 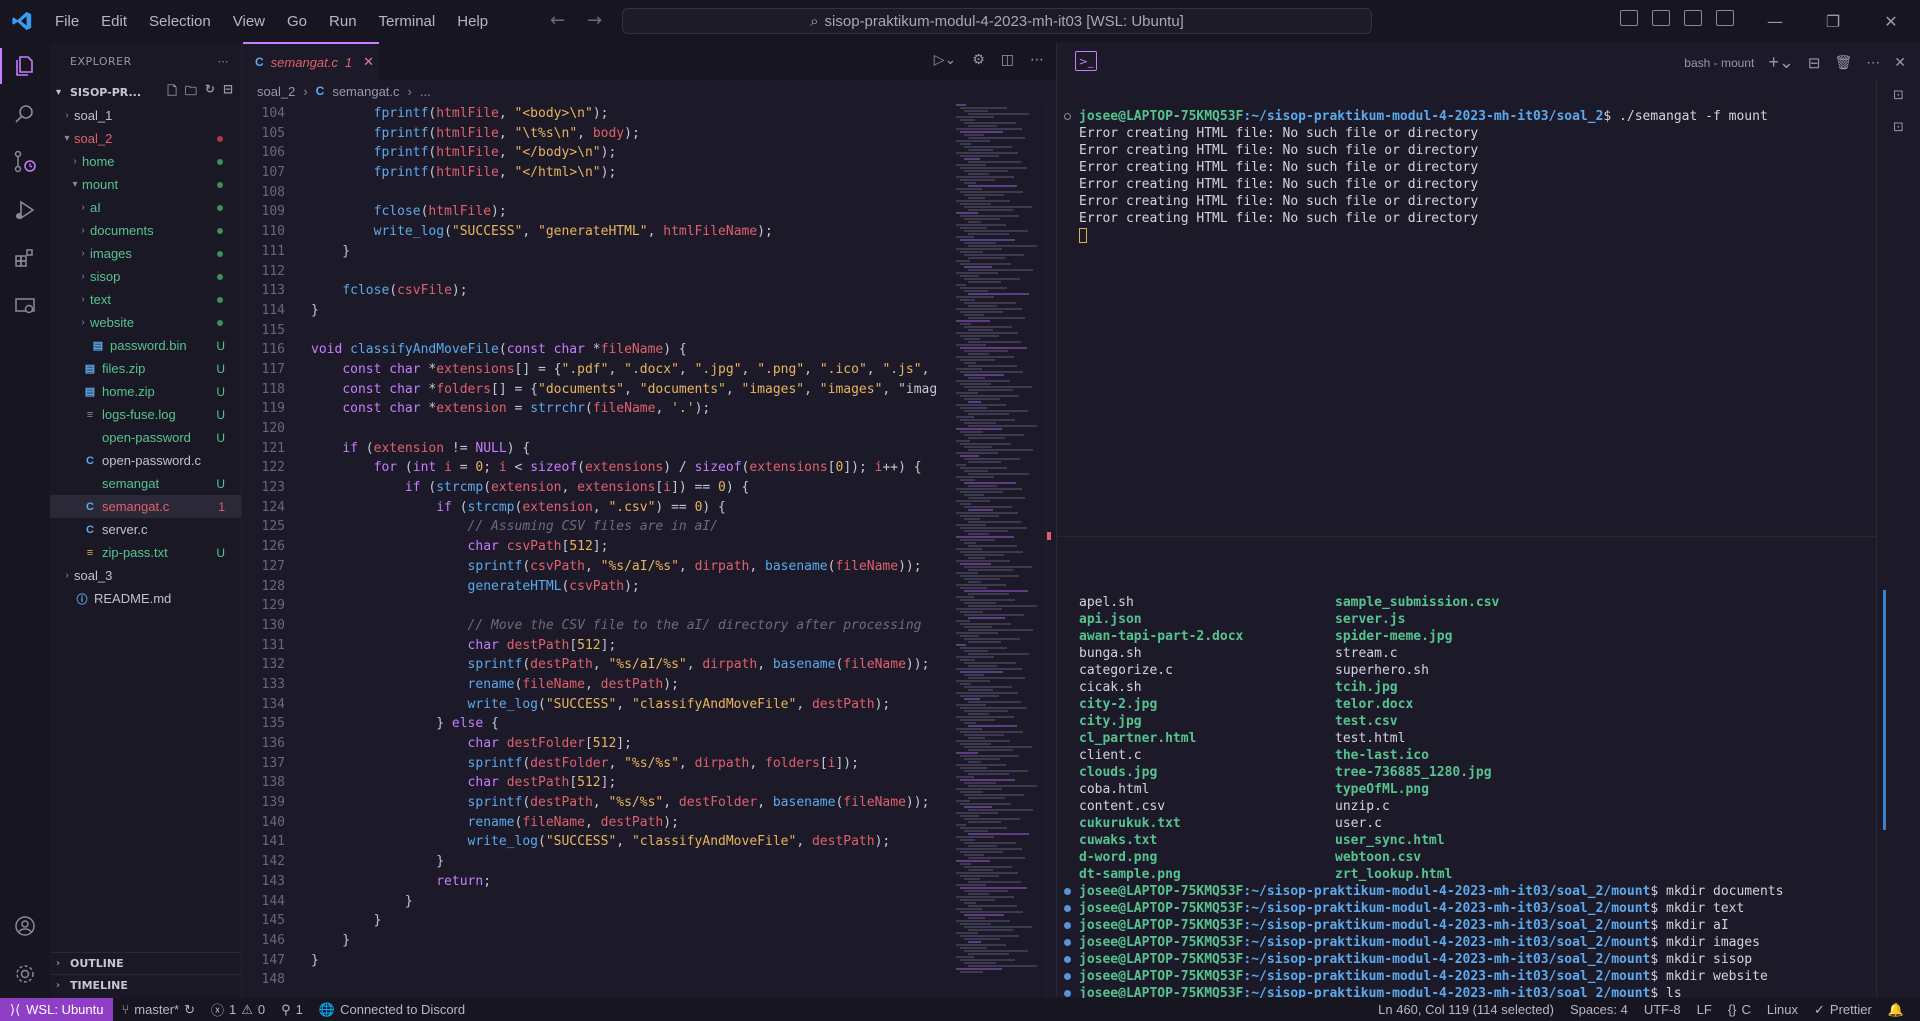 I want to click on folder-soal-3: › soal_3, so click(x=145, y=575).